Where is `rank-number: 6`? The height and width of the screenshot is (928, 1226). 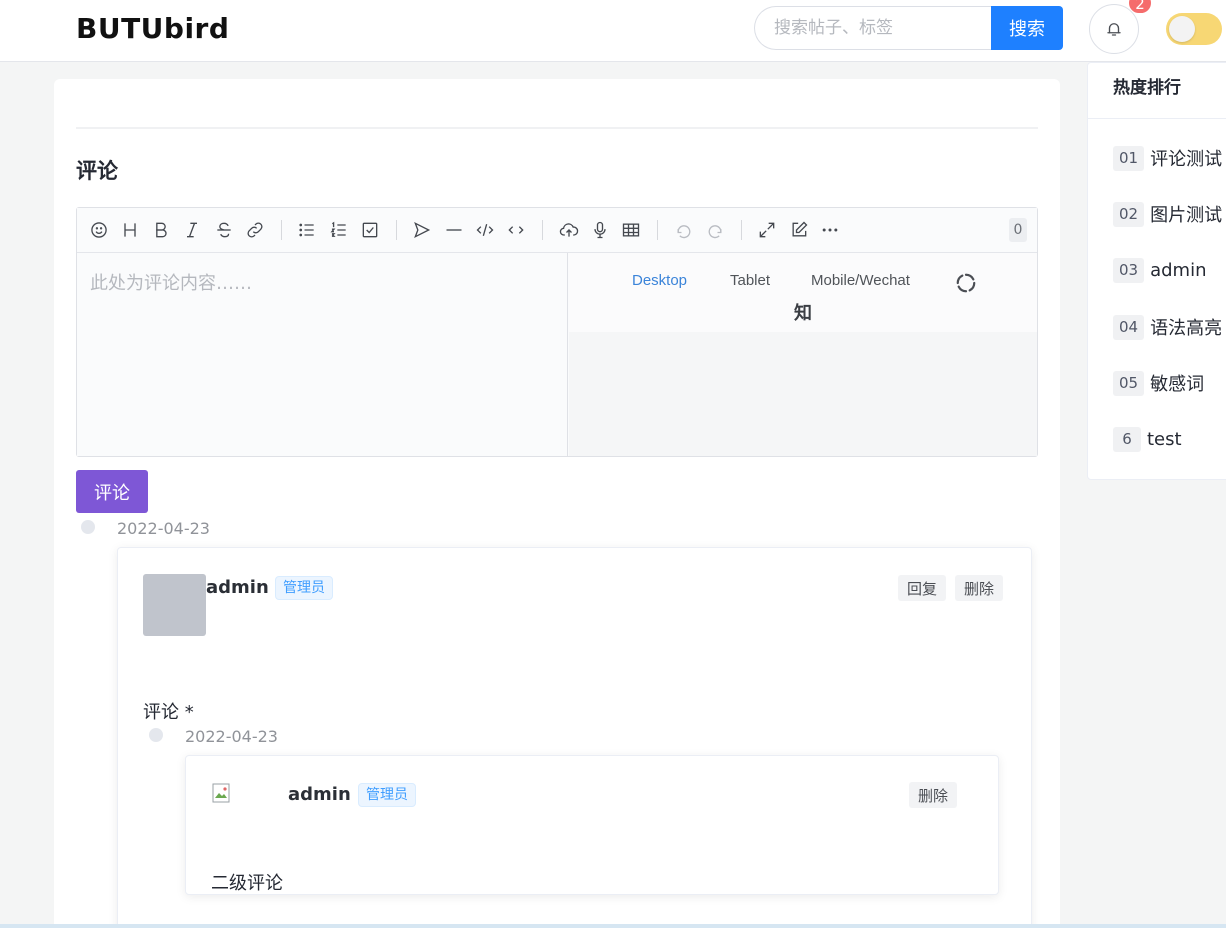
rank-number: 6 is located at coordinates (1127, 439).